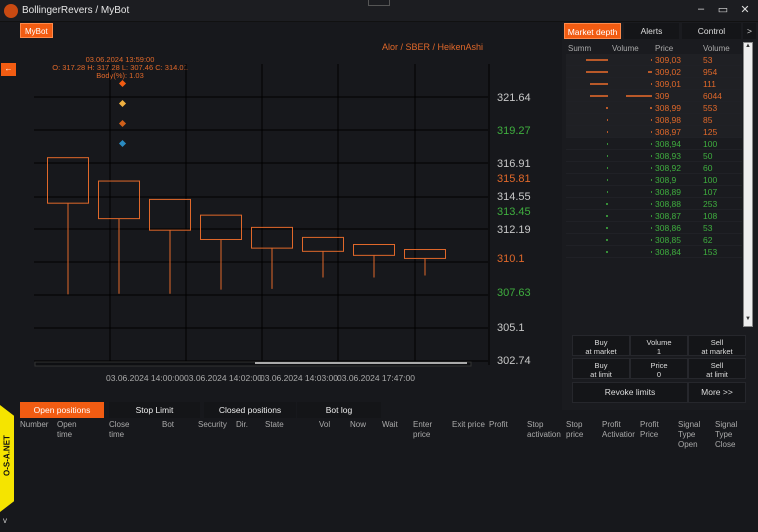 The width and height of the screenshot is (758, 532). What do you see at coordinates (723, 9) in the screenshot?
I see `maximize-button: ▭` at bounding box center [723, 9].